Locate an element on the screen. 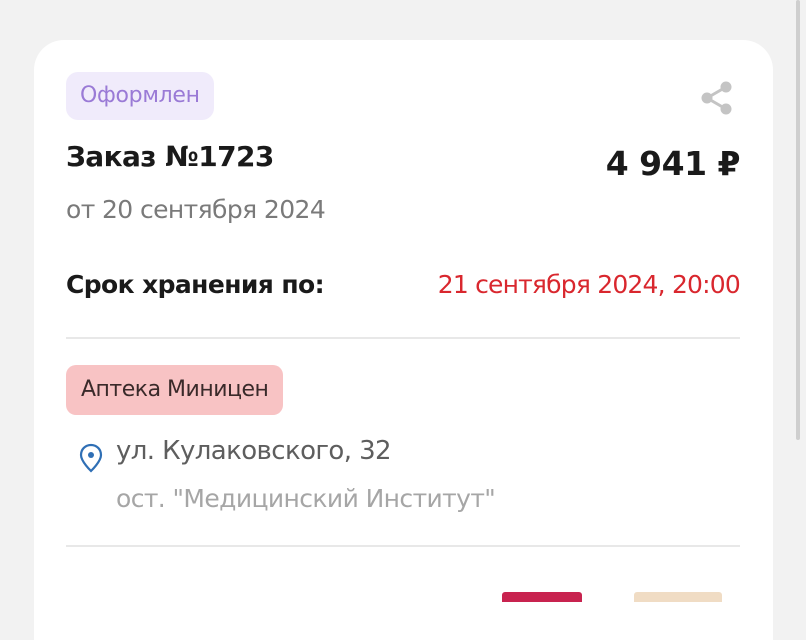  order-status-badge: Оформлен is located at coordinates (140, 96).